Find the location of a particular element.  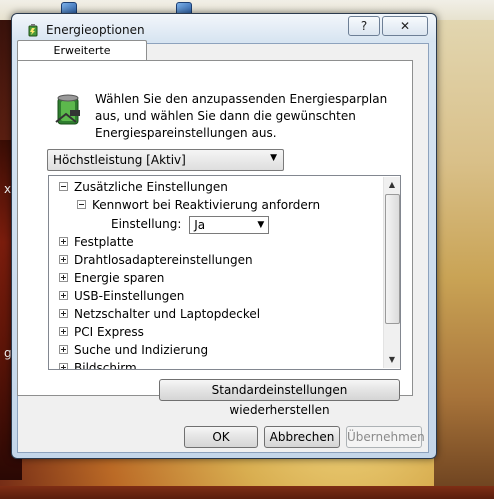

tree-item-setting: Einstellung: Ja ▼ is located at coordinates (190, 224).